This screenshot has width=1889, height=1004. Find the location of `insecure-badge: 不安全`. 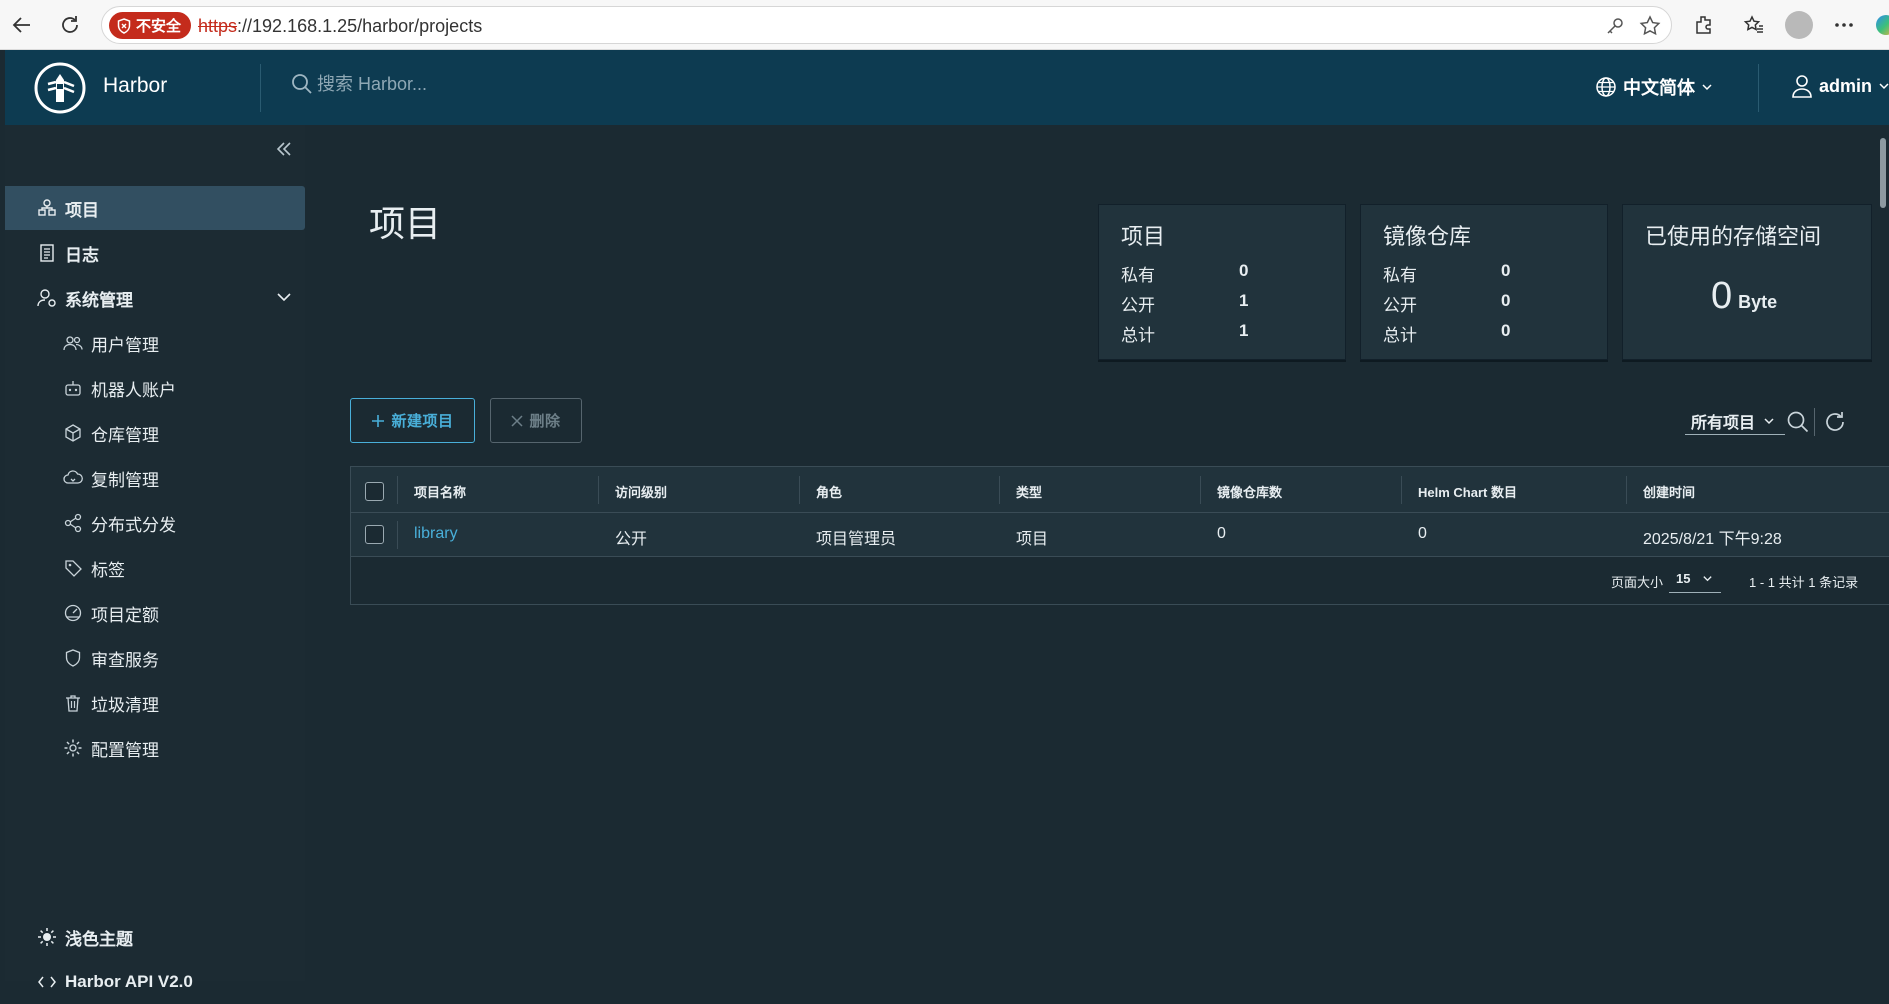

insecure-badge: 不安全 is located at coordinates (150, 25).